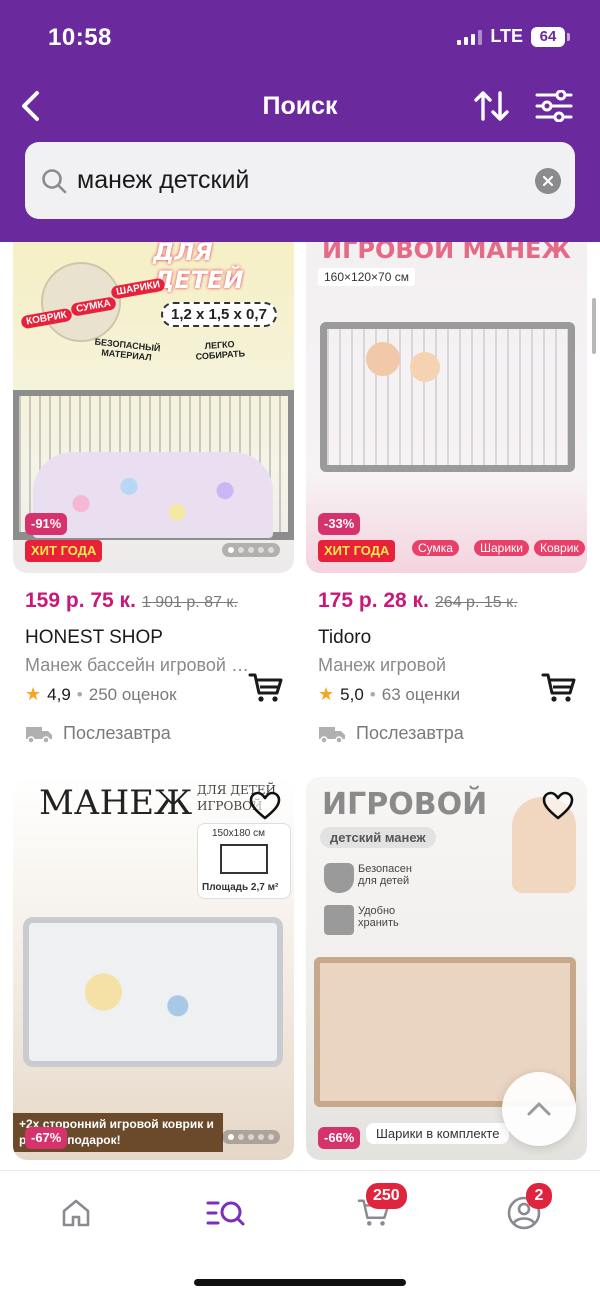  Describe the element at coordinates (366, 277) in the screenshot. I see `image-caption: 160×120×70 см` at that location.